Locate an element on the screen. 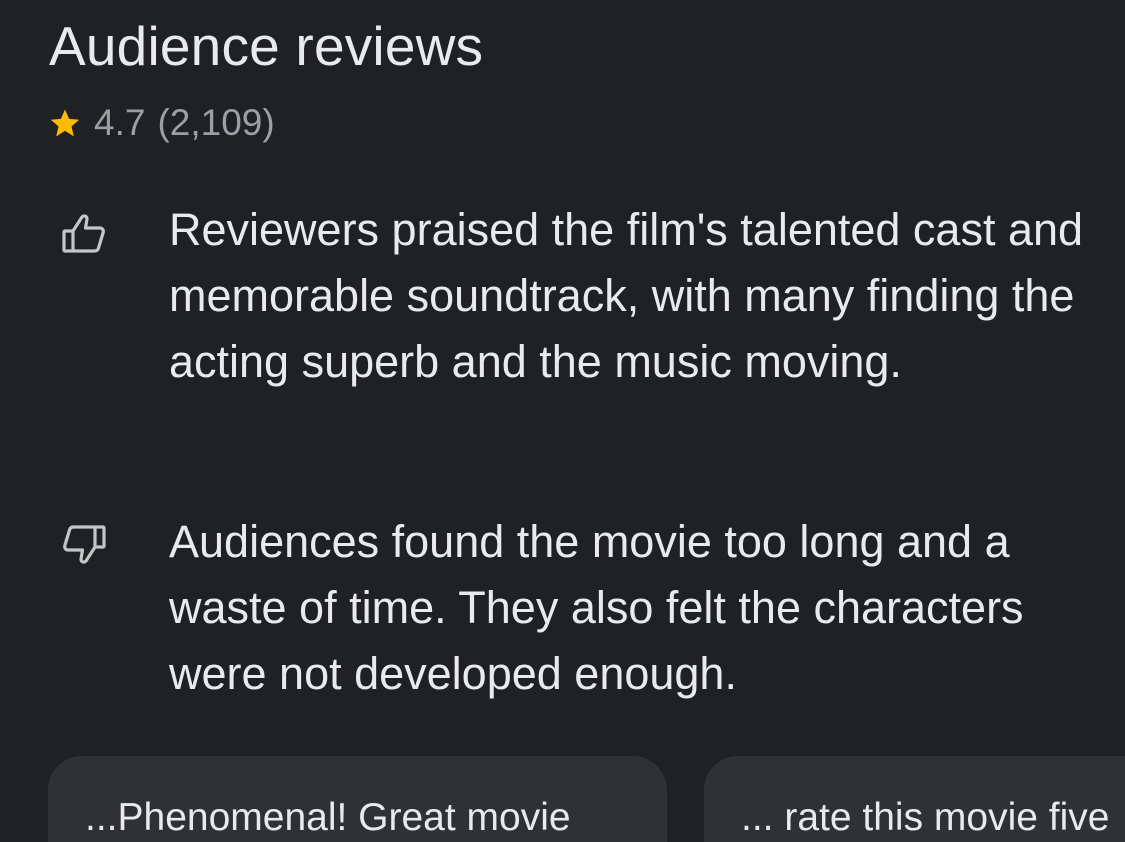  section-title: Audience reviews is located at coordinates (266, 46).